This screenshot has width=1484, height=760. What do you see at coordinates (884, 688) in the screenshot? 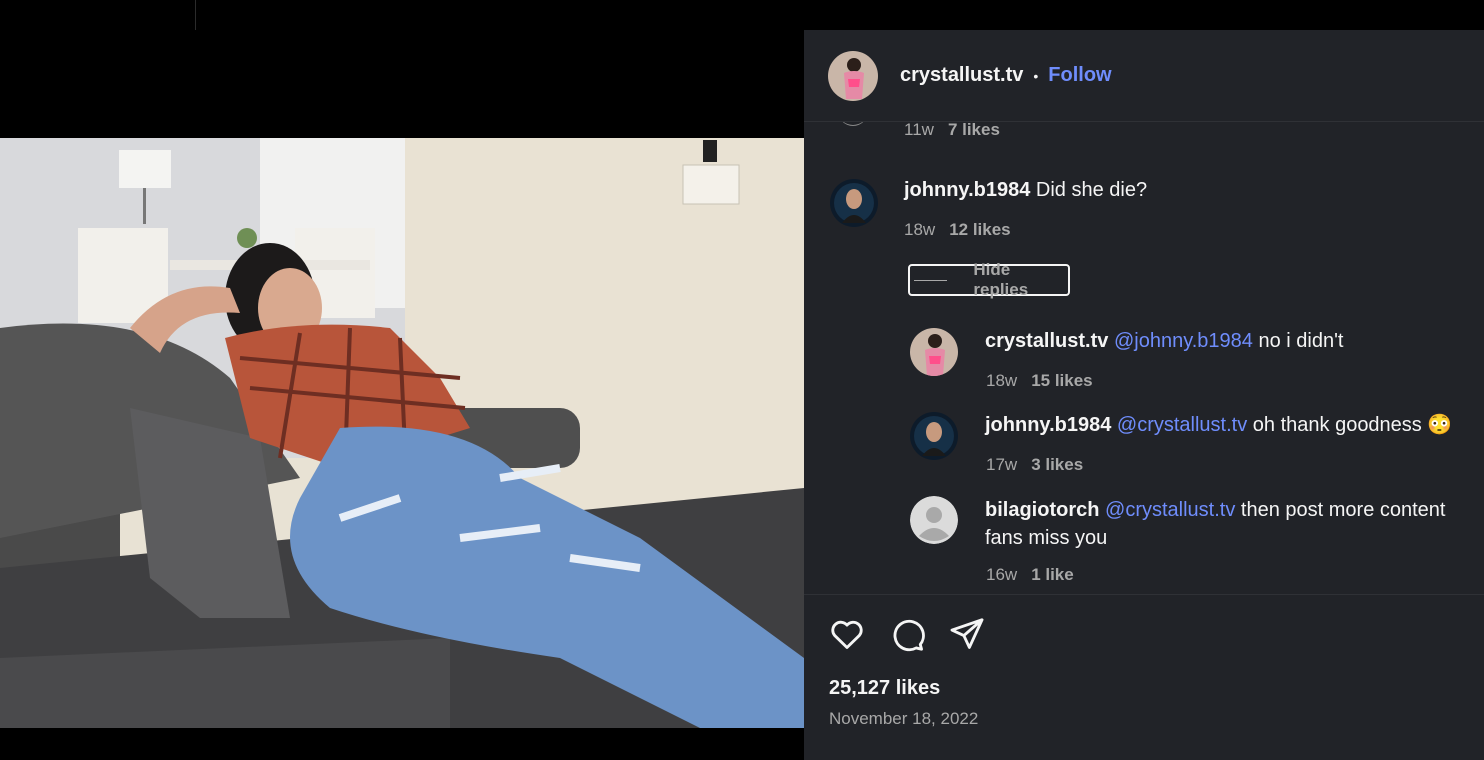
I see `like-count: 25,127 likes` at bounding box center [884, 688].